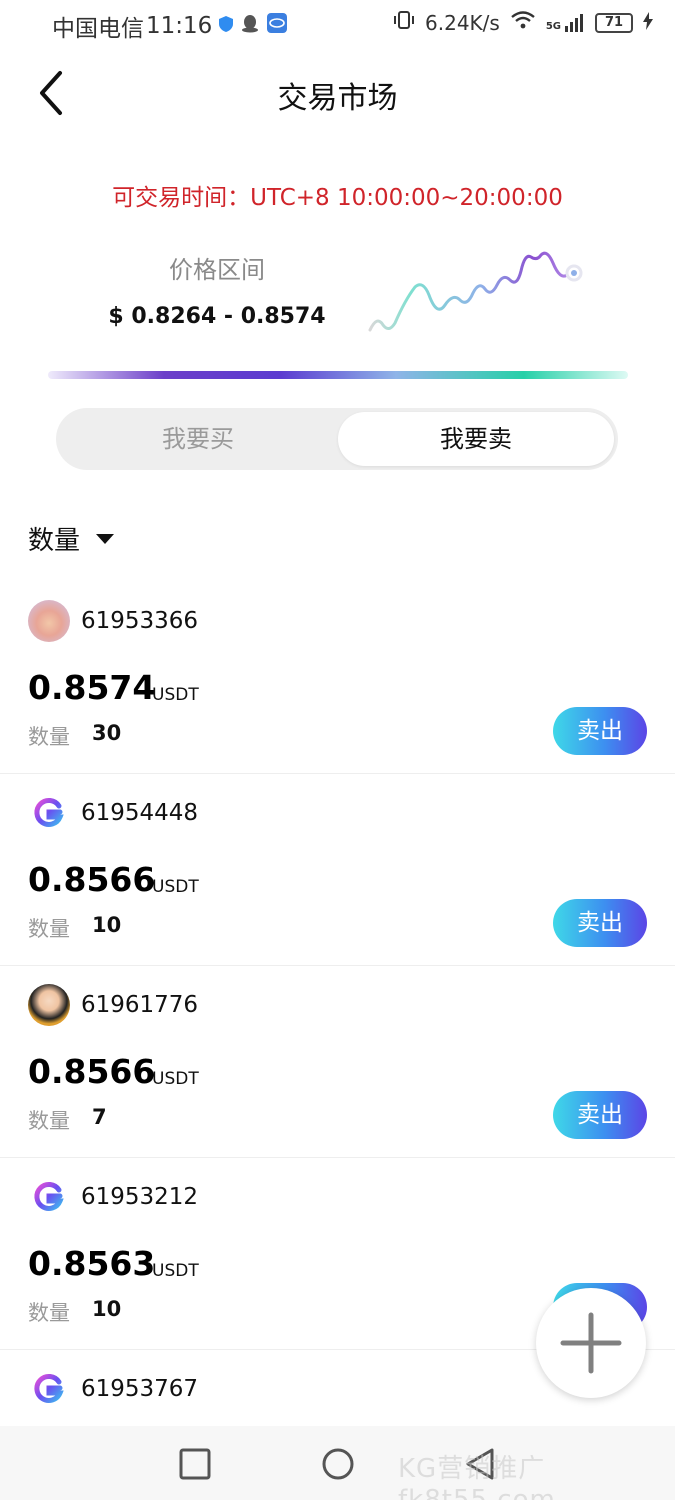 This screenshot has height=1500, width=675. What do you see at coordinates (140, 1005) in the screenshot?
I see `order-uid: 61961776` at bounding box center [140, 1005].